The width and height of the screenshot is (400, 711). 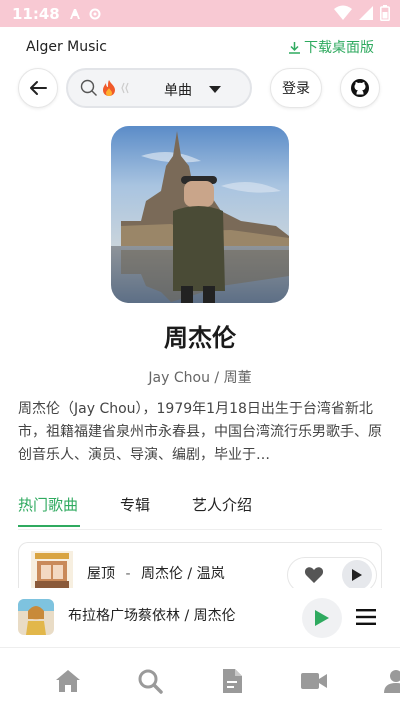 I want to click on status-bar: 11:48, so click(x=200, y=13).